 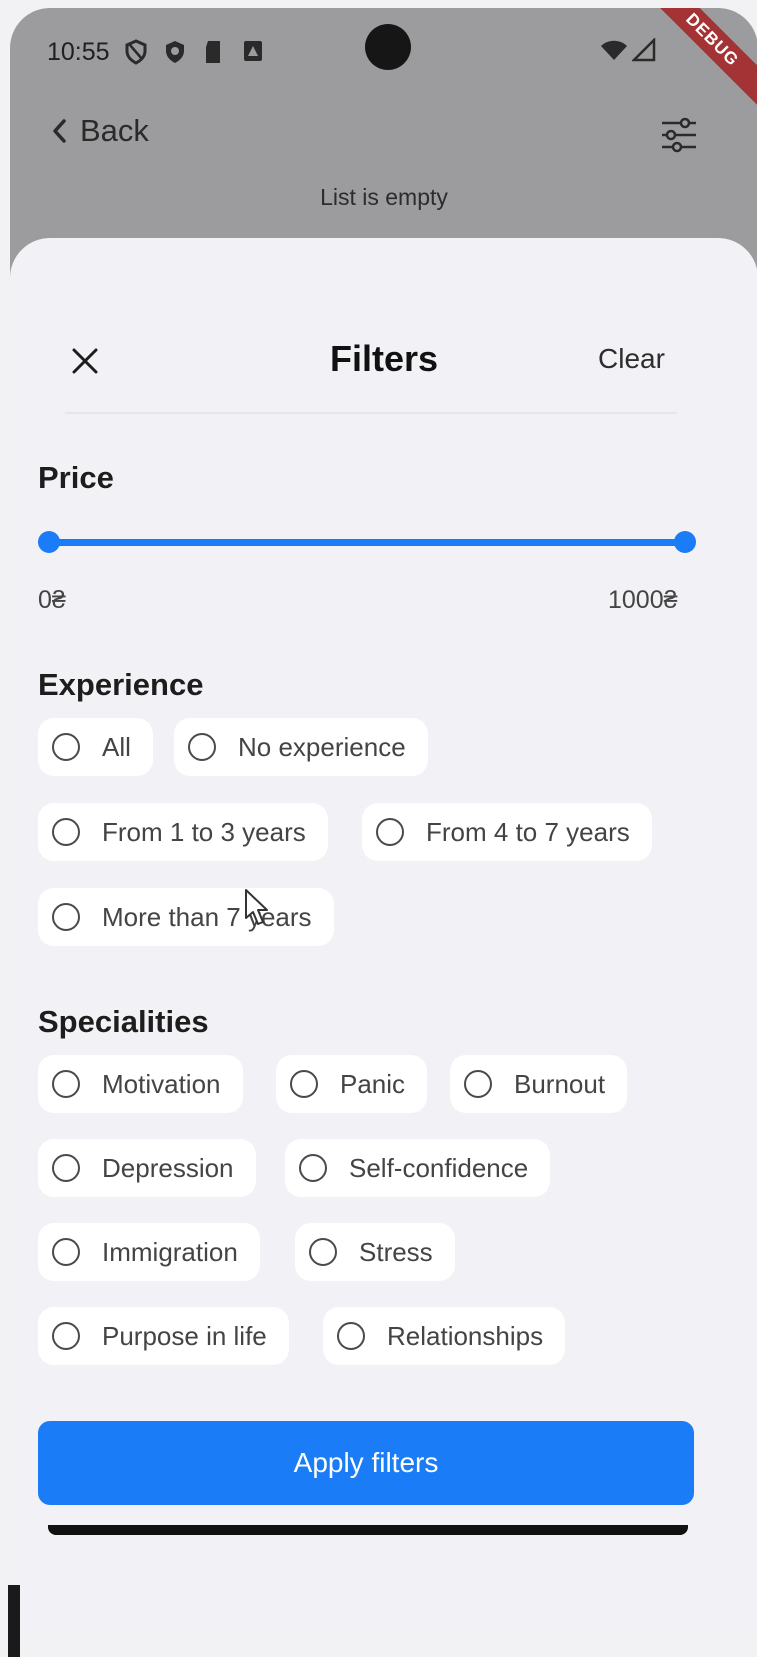 I want to click on experience-option-7-plus: More than 7 years, so click(x=186, y=917).